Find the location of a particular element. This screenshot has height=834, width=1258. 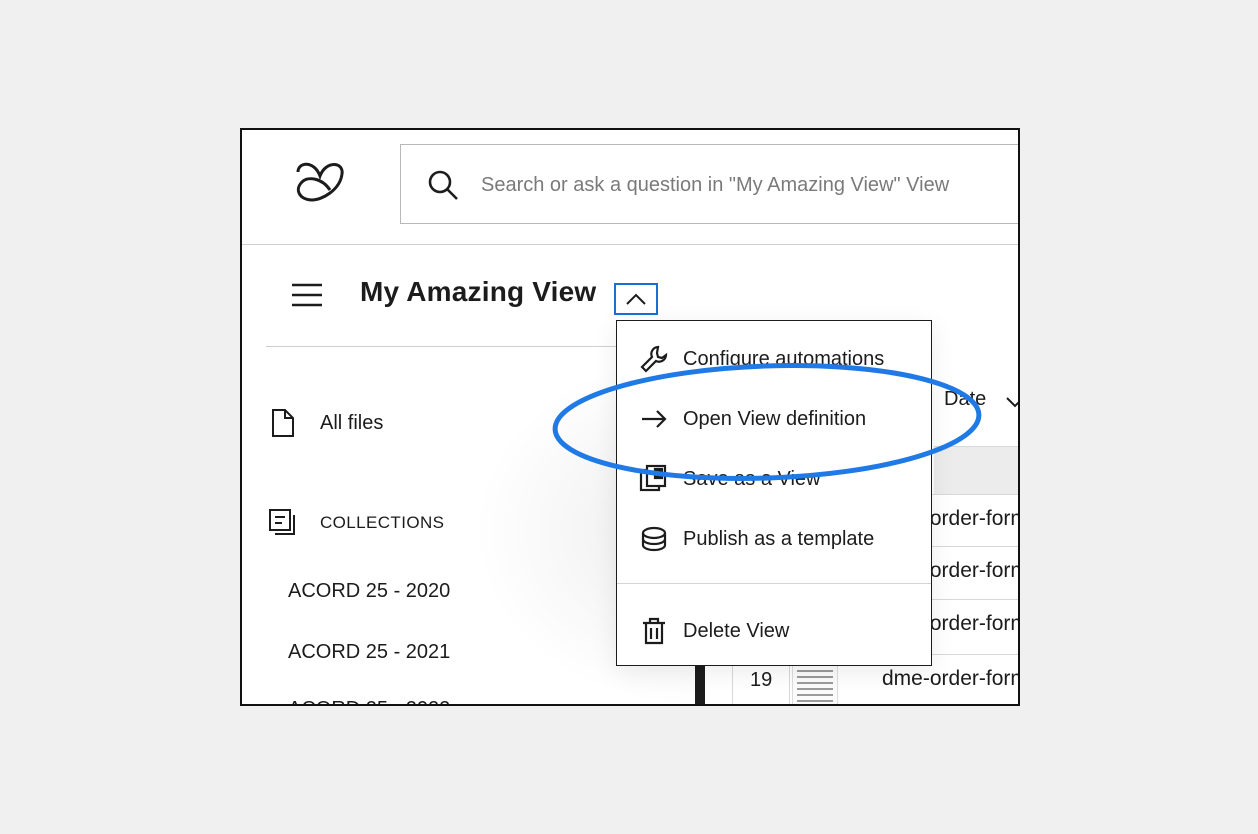

search-bar is located at coordinates (709, 184).